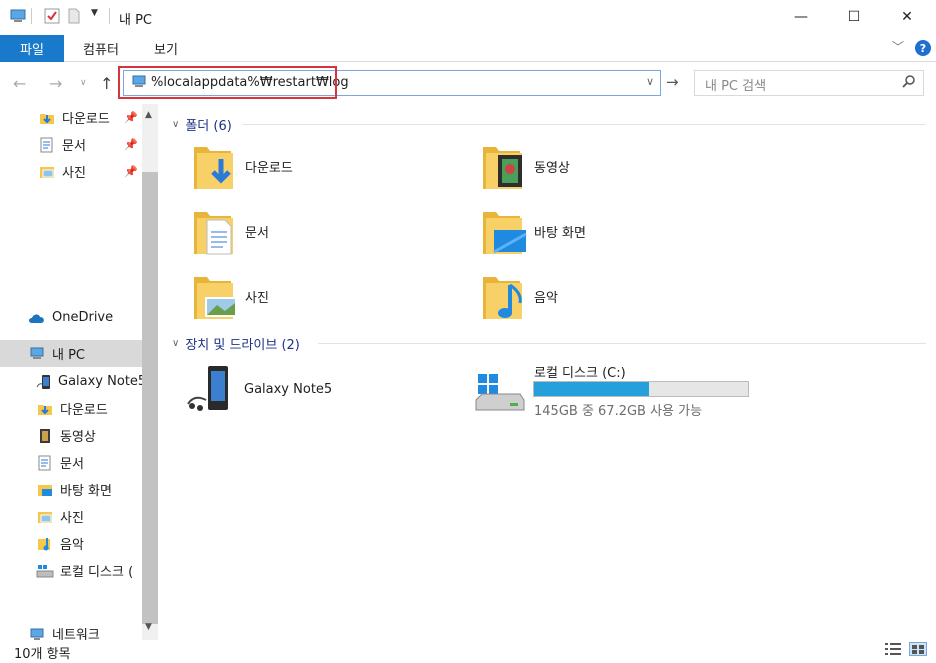  What do you see at coordinates (148, 627) in the screenshot?
I see `scroll-down-arrow-icon: ▼` at bounding box center [148, 627].